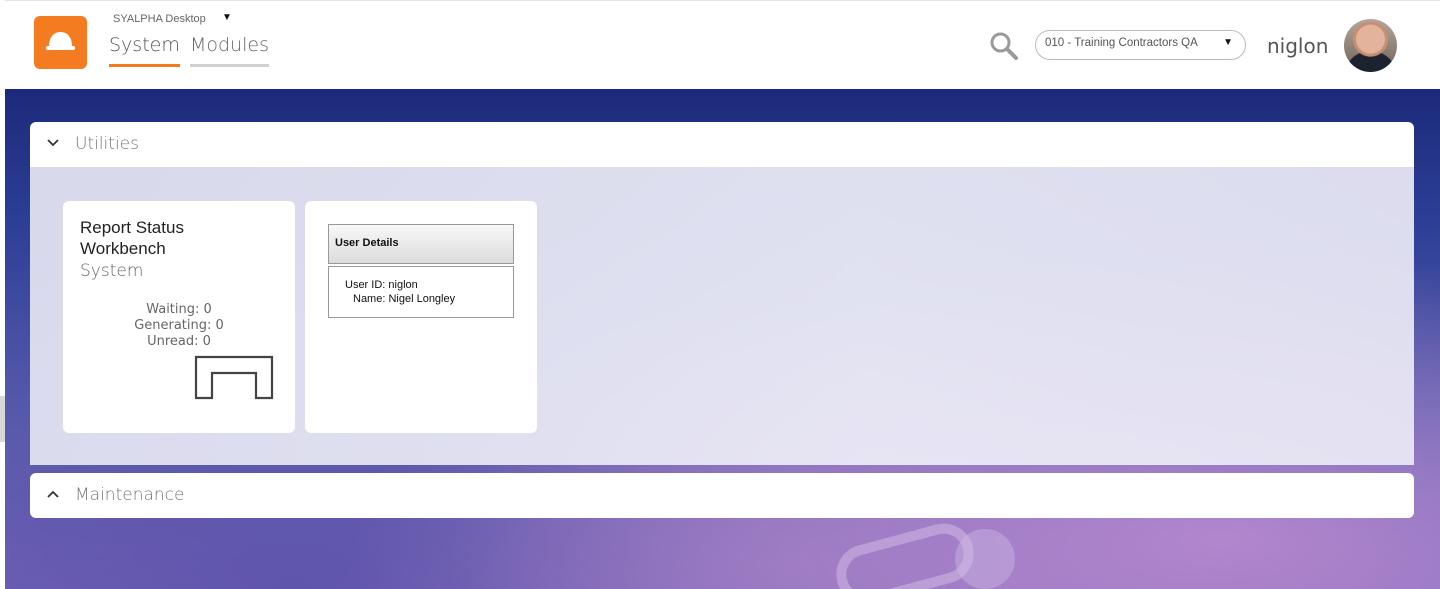 The height and width of the screenshot is (589, 1440). I want to click on inbox-tray-icon, so click(234, 377).